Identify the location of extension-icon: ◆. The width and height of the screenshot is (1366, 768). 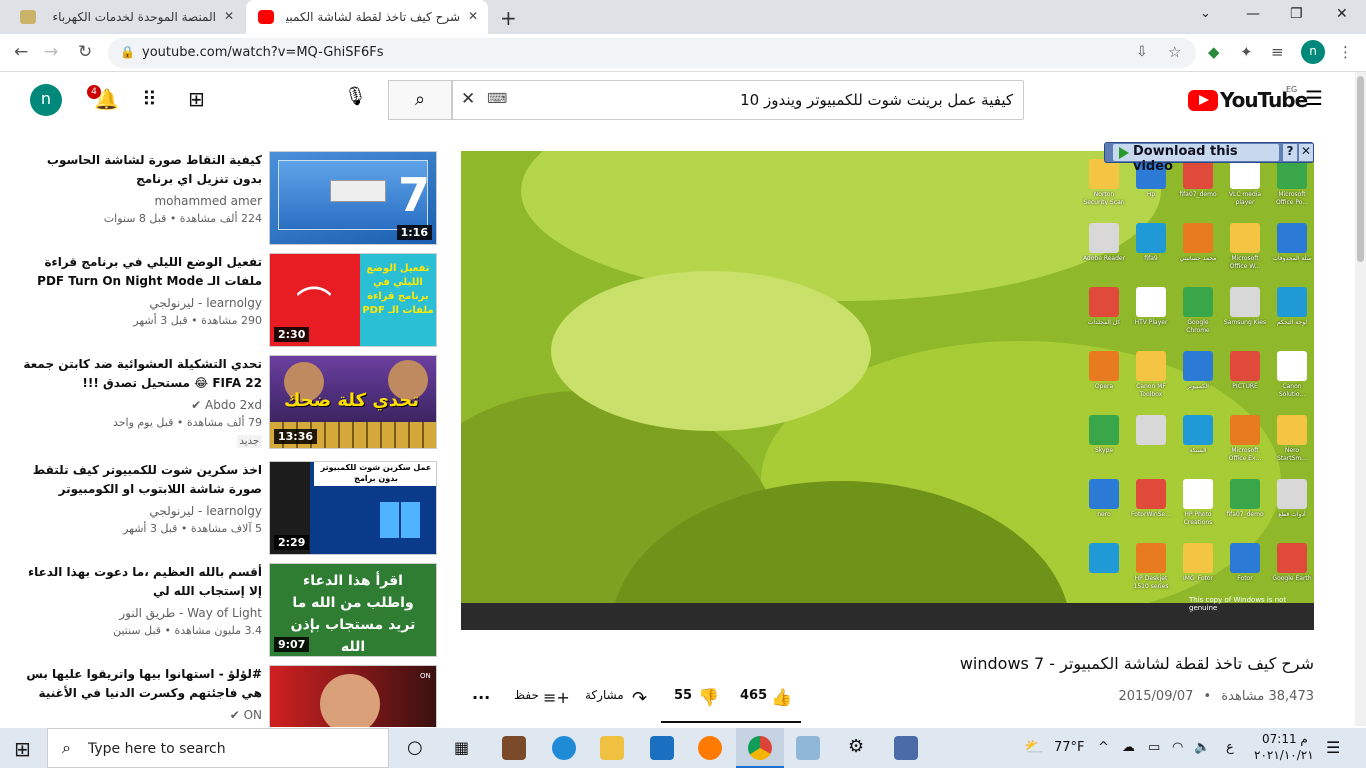
(1214, 52).